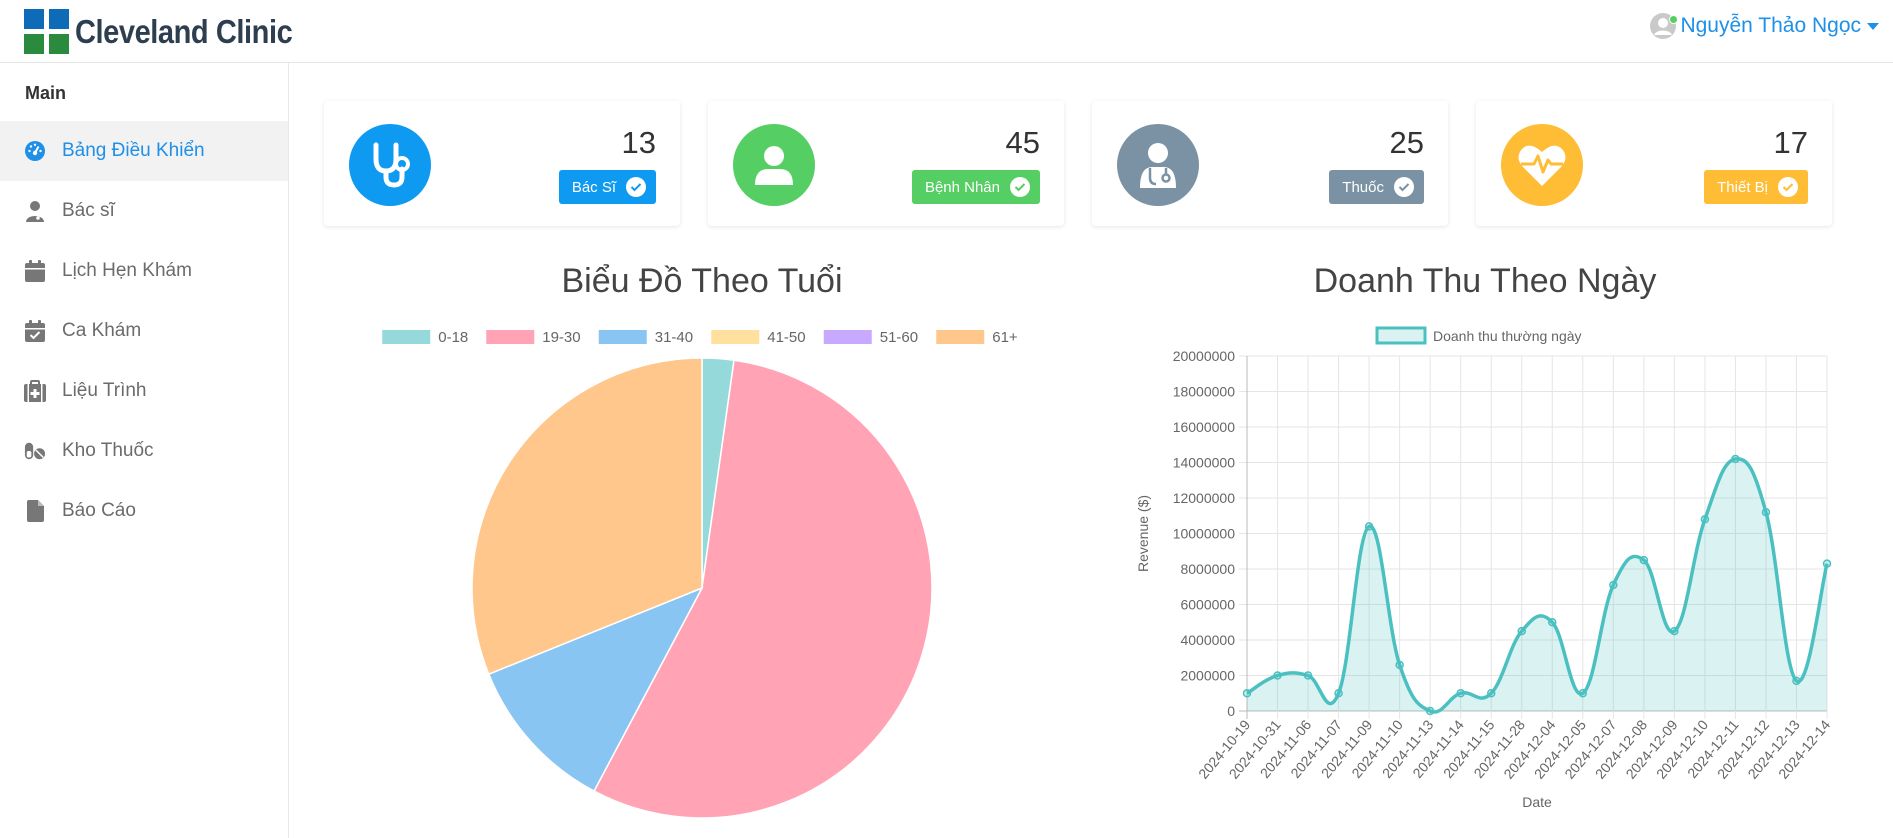 The width and height of the screenshot is (1893, 838). I want to click on heartbeat-icon, so click(1542, 165).